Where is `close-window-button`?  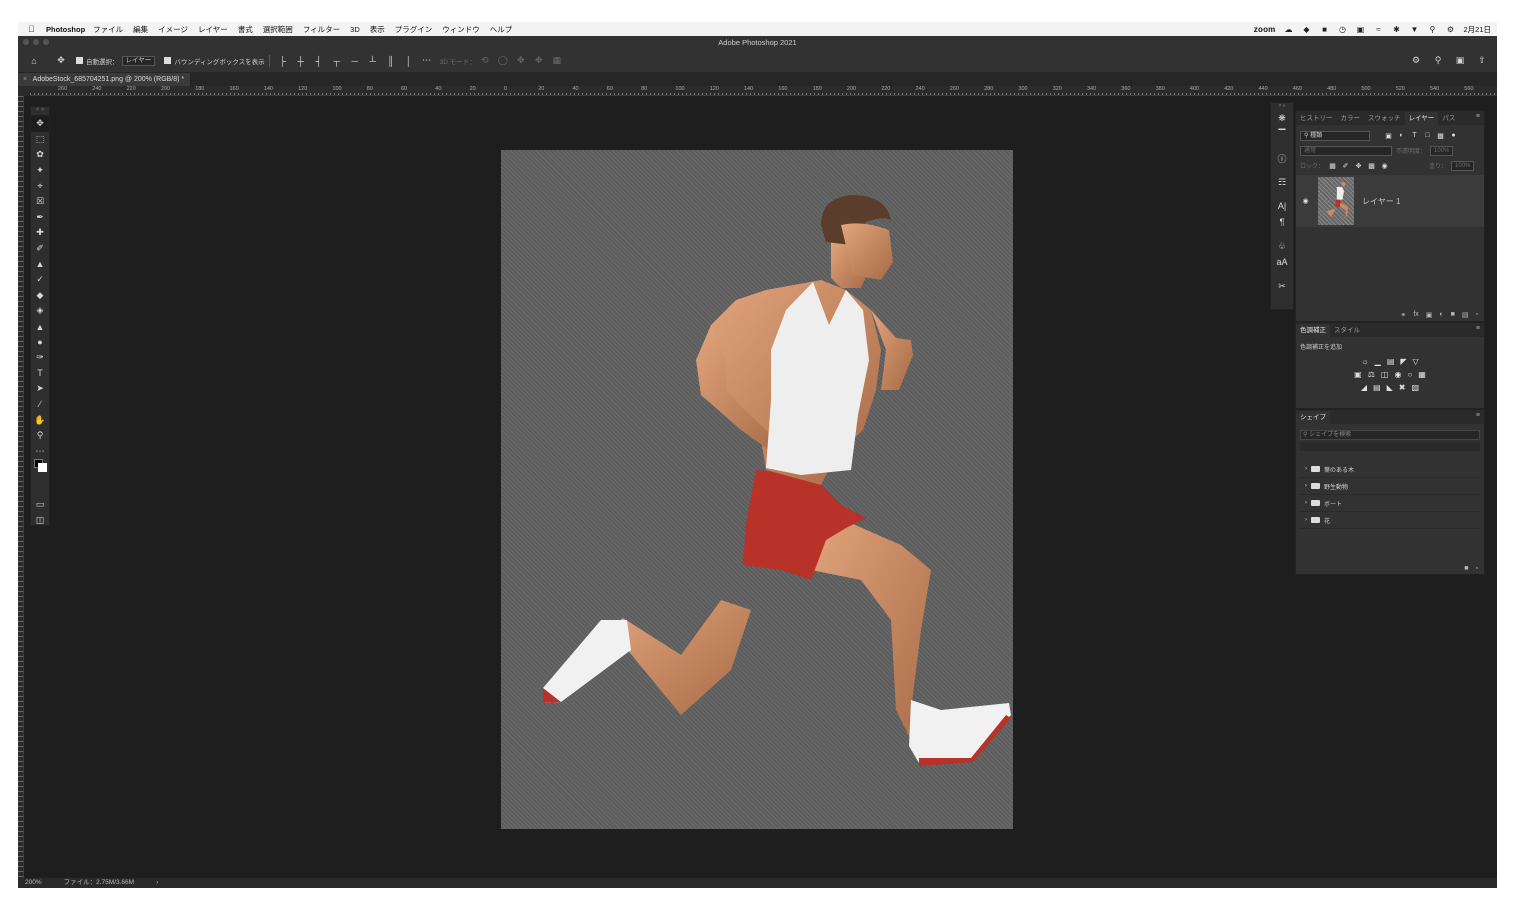 close-window-button is located at coordinates (26, 42).